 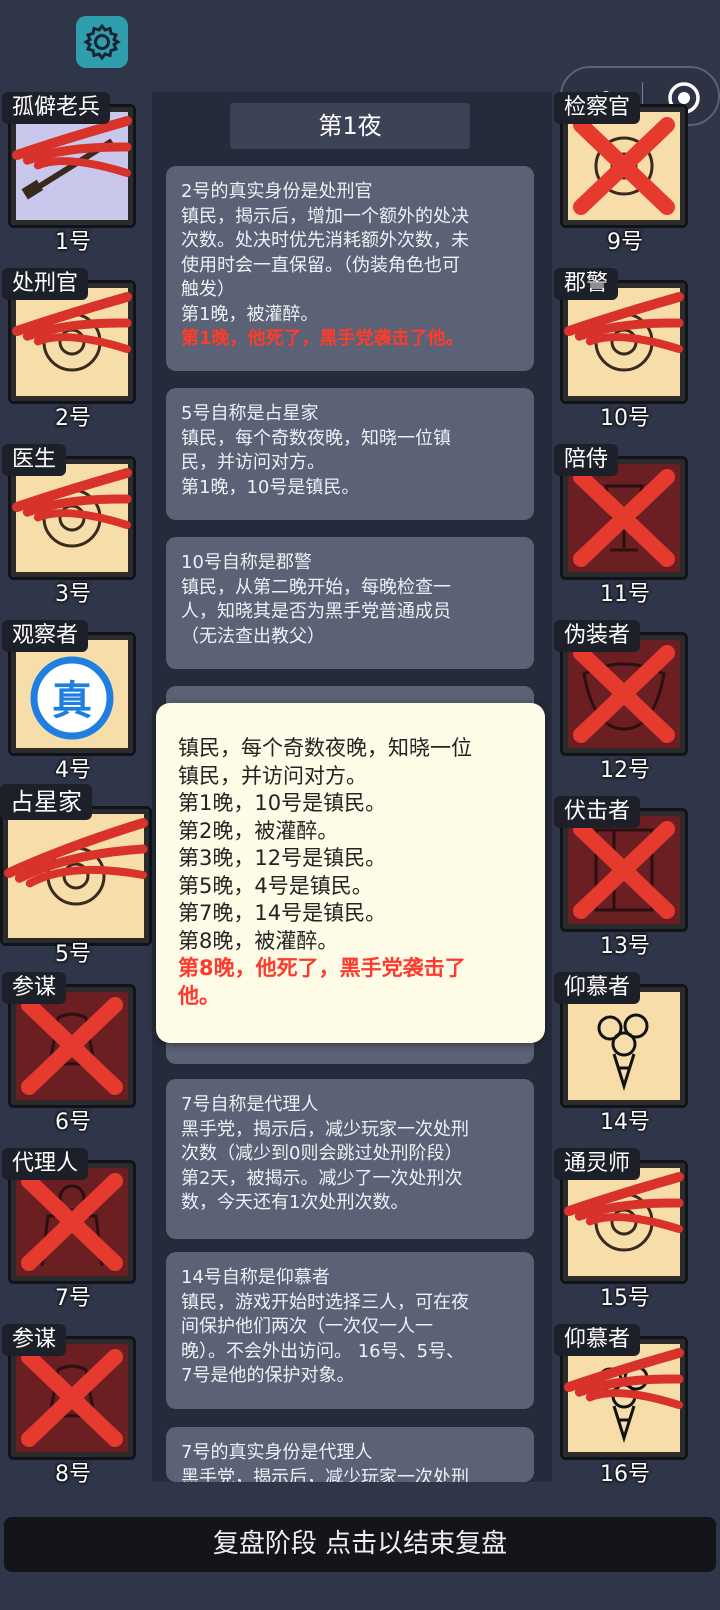 I want to click on player-seat: 仰慕者 16号, so click(x=622, y=1406).